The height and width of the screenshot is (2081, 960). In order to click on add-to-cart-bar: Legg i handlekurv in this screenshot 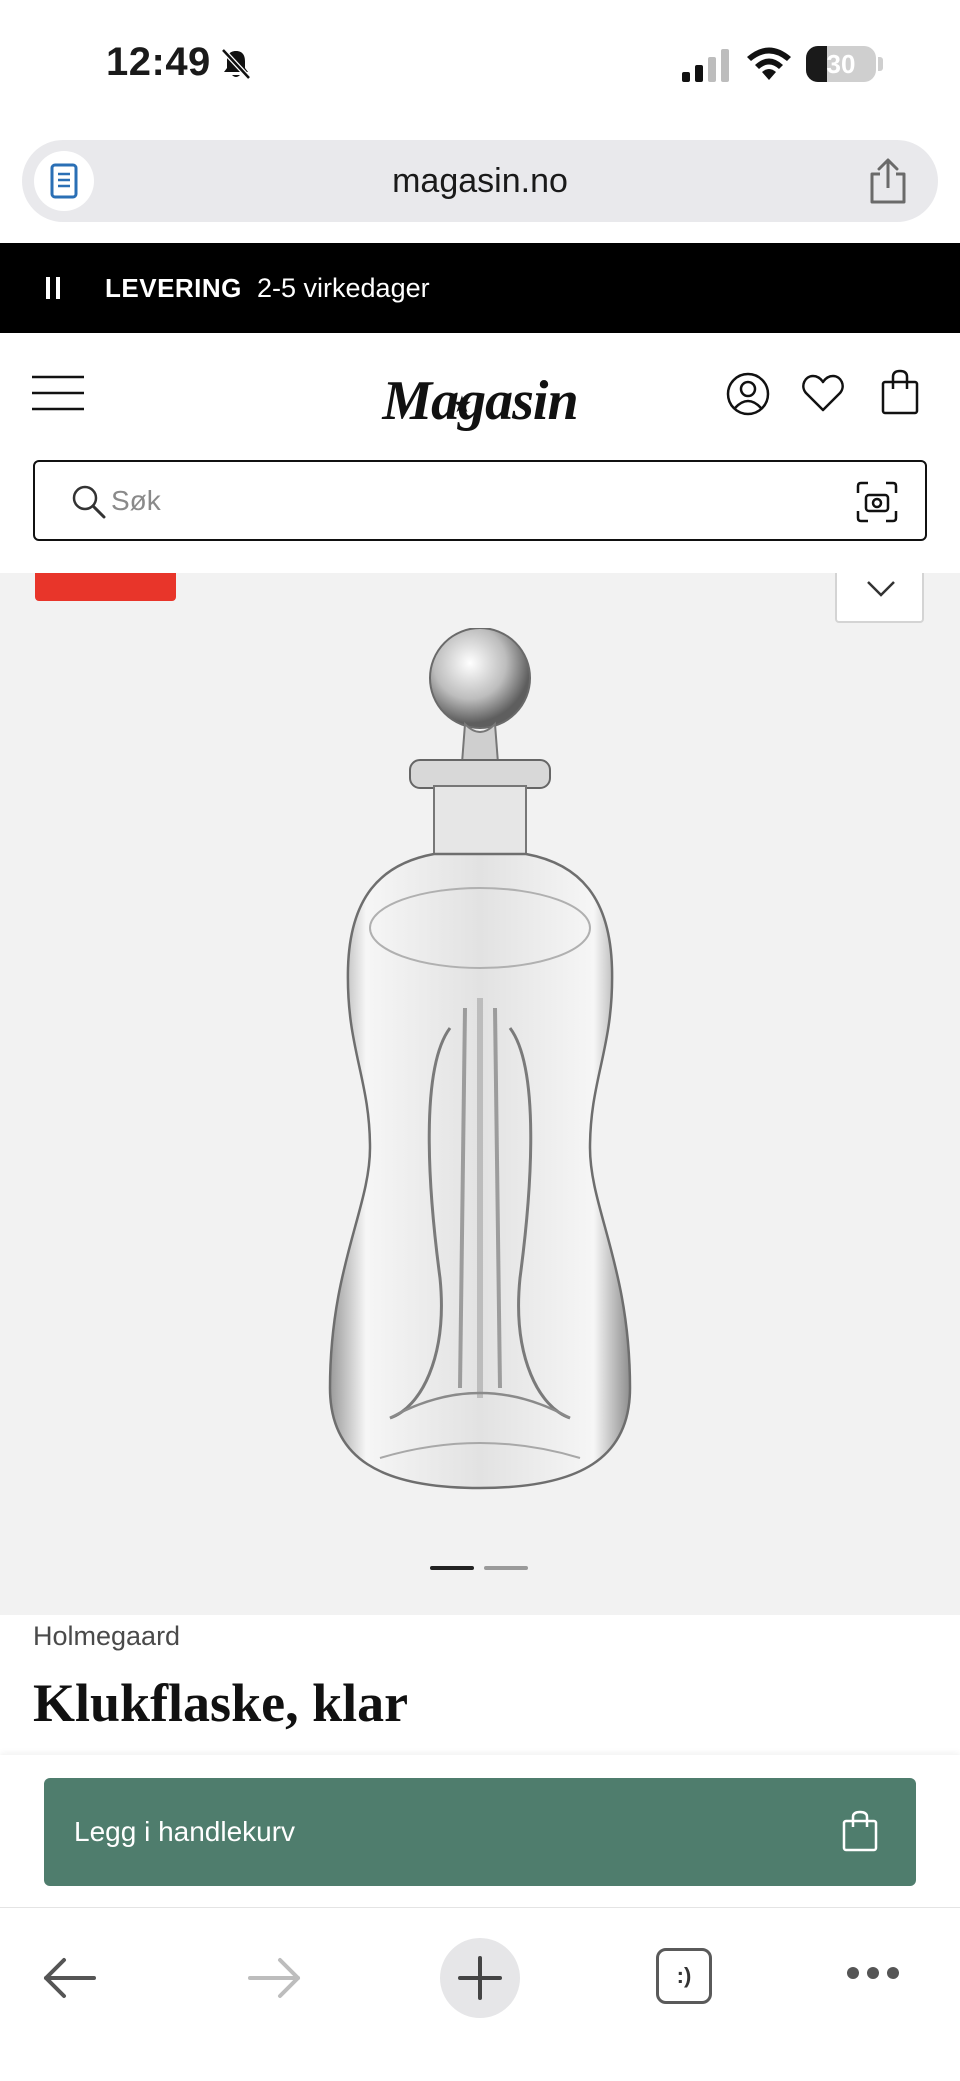, I will do `click(480, 1831)`.